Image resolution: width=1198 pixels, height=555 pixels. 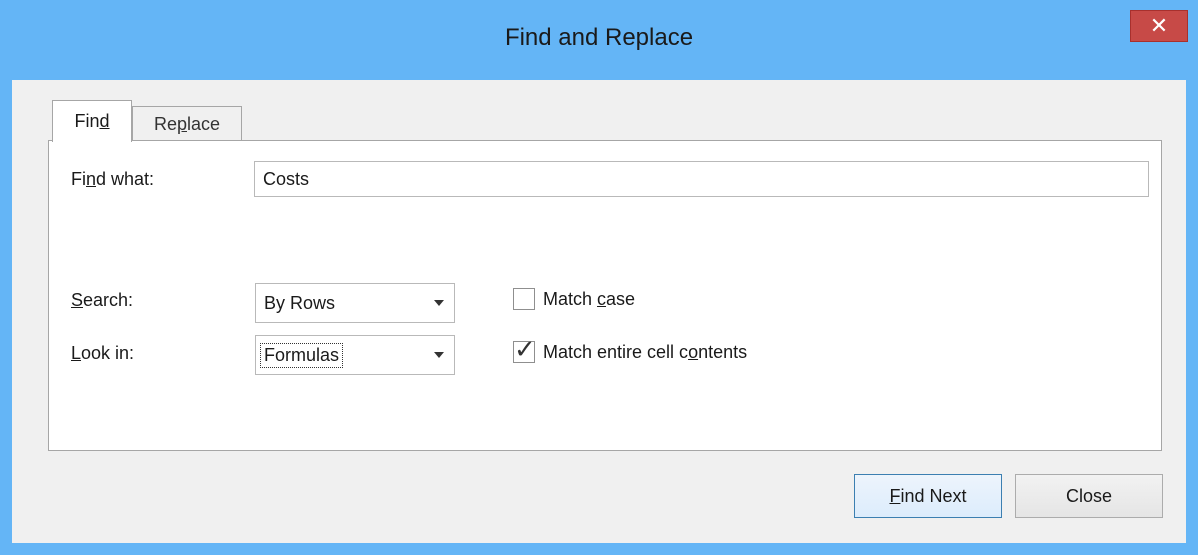 I want to click on checkmark-icon: ✓, so click(x=525, y=349).